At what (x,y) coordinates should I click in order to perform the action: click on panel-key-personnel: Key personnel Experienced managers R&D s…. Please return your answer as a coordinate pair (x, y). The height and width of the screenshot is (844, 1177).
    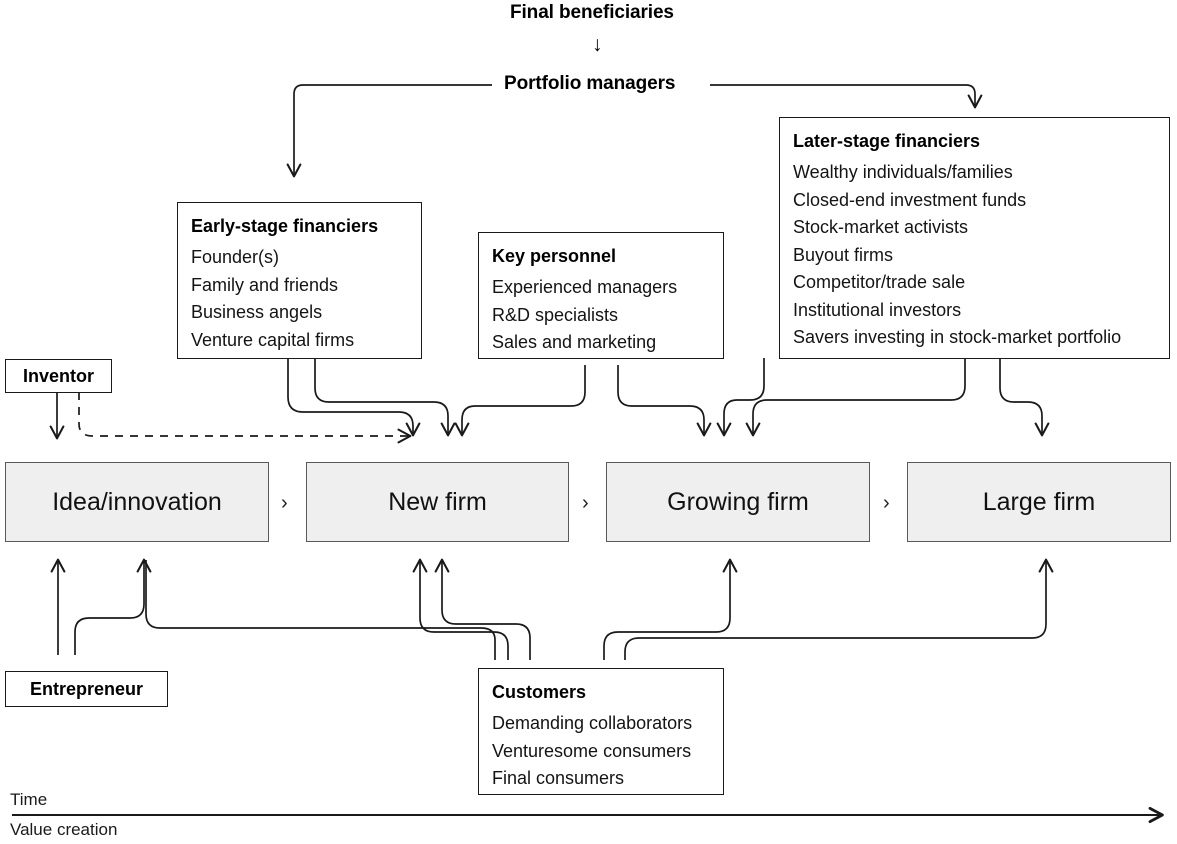
    Looking at the image, I should click on (601, 295).